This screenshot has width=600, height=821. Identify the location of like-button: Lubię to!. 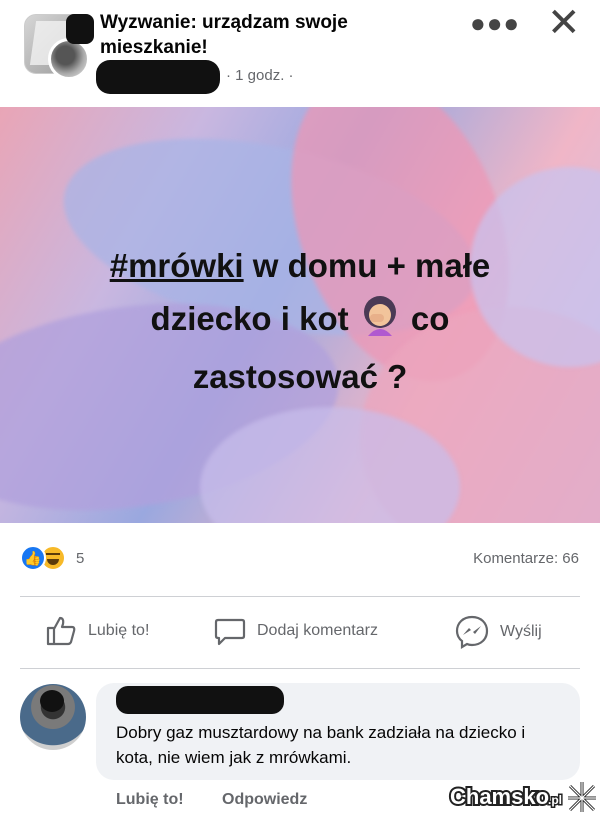
(96, 631).